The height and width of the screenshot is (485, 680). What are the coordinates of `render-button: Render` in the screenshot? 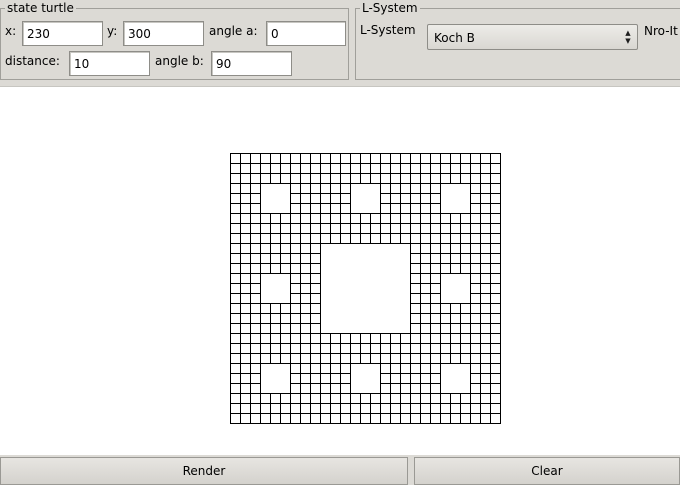 It's located at (204, 471).